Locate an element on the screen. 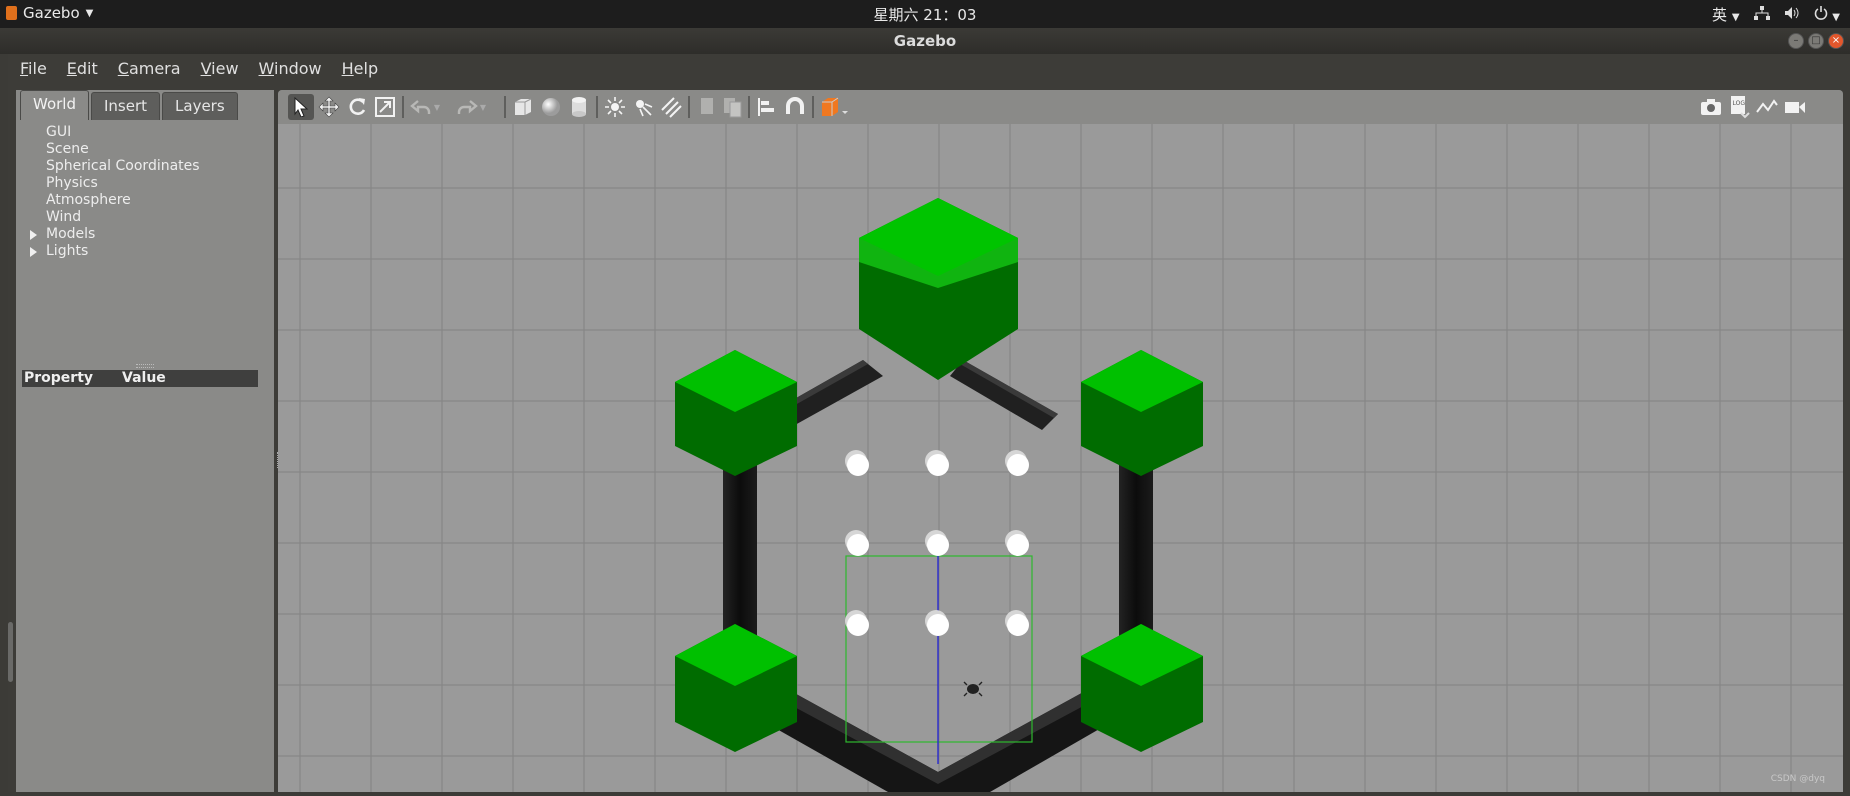  system-clock: 星期六 21：03 is located at coordinates (925, 14).